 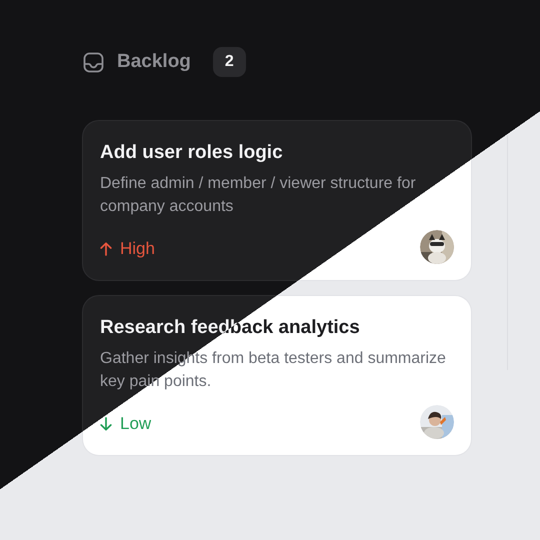 What do you see at coordinates (93, 62) in the screenshot?
I see `inbox-icon` at bounding box center [93, 62].